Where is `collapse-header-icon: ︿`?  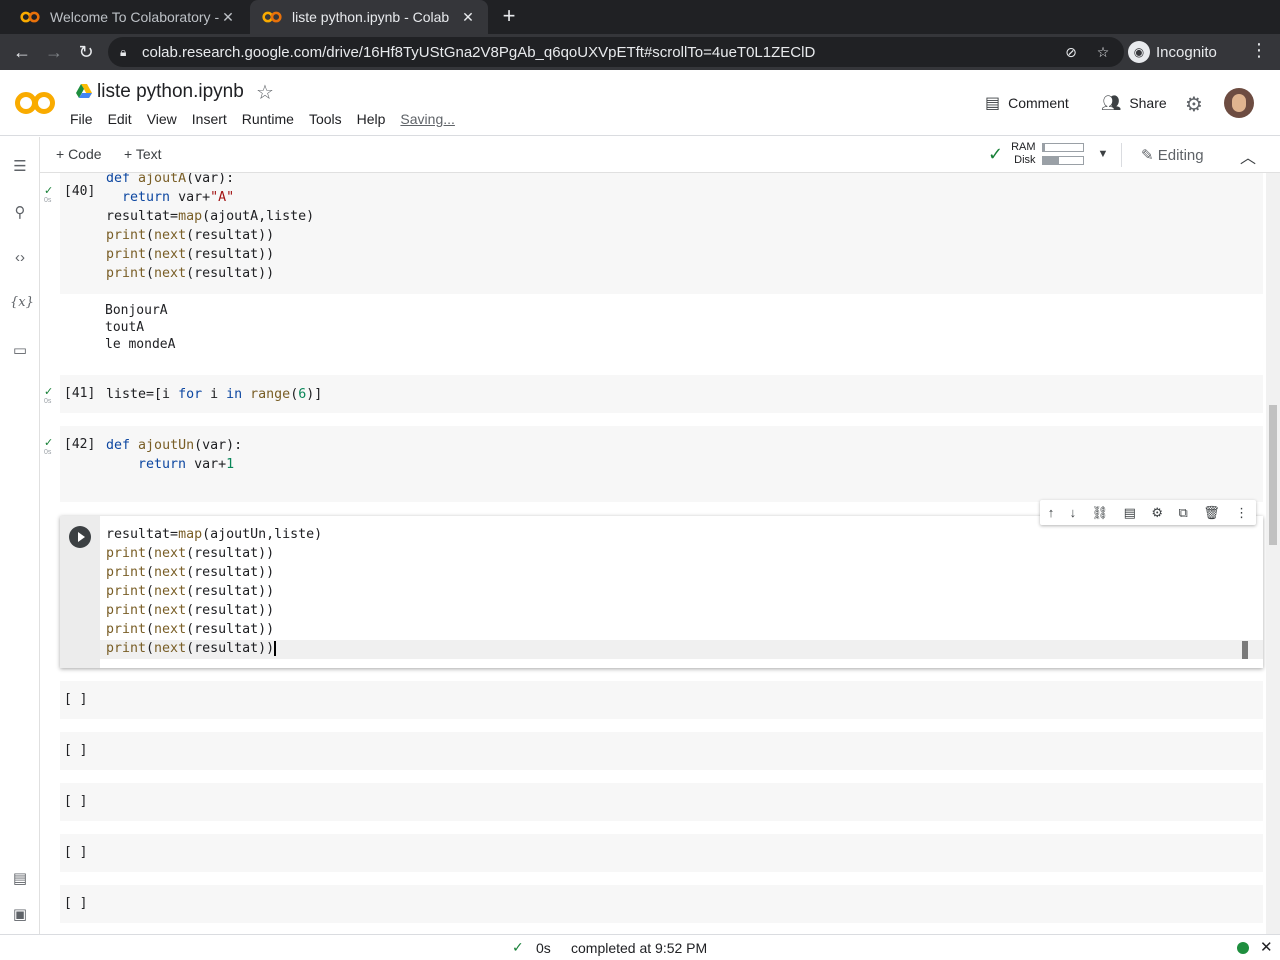
collapse-header-icon: ︿ is located at coordinates (1248, 156).